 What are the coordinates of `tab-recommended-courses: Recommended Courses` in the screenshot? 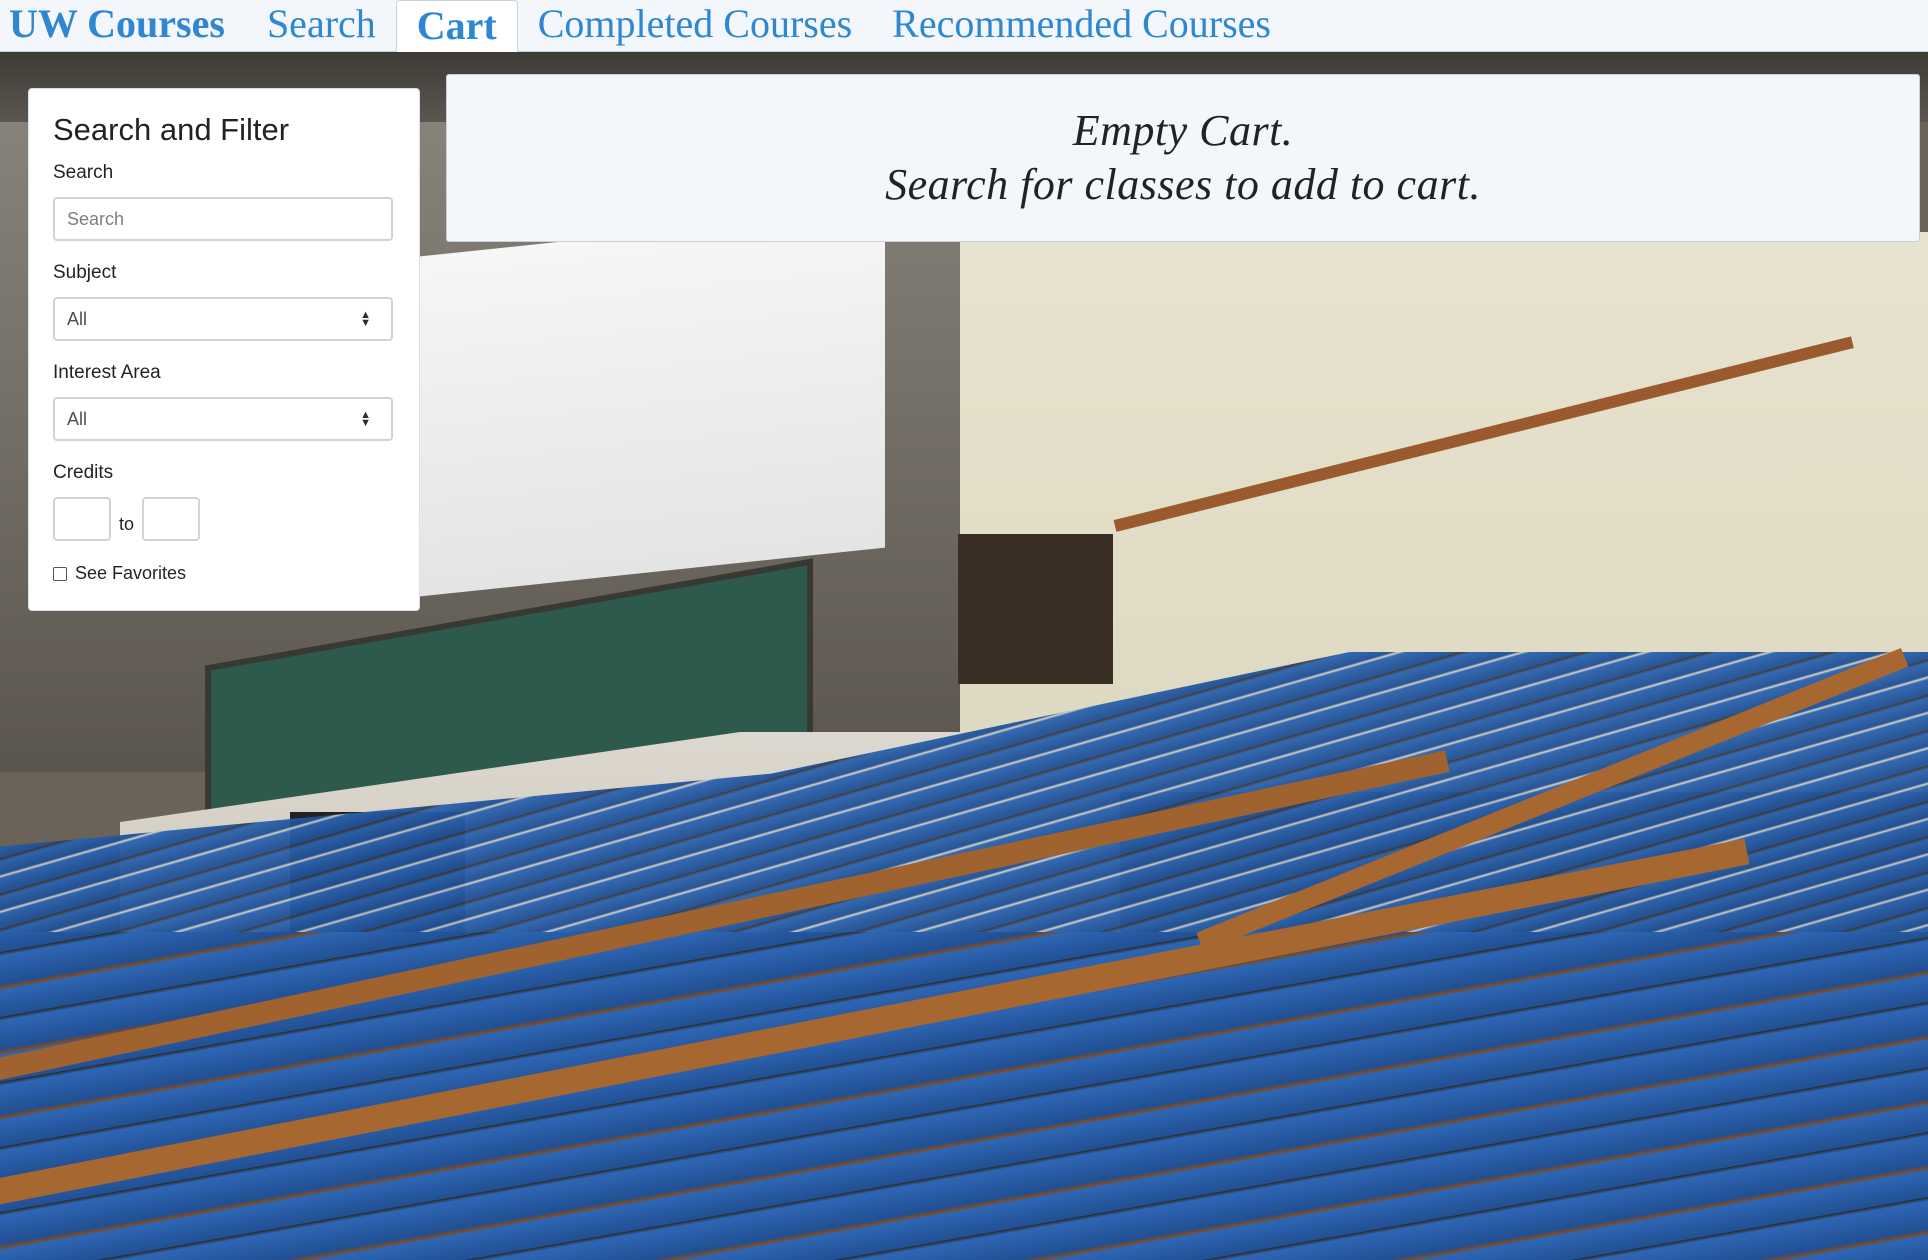 It's located at (1081, 25).